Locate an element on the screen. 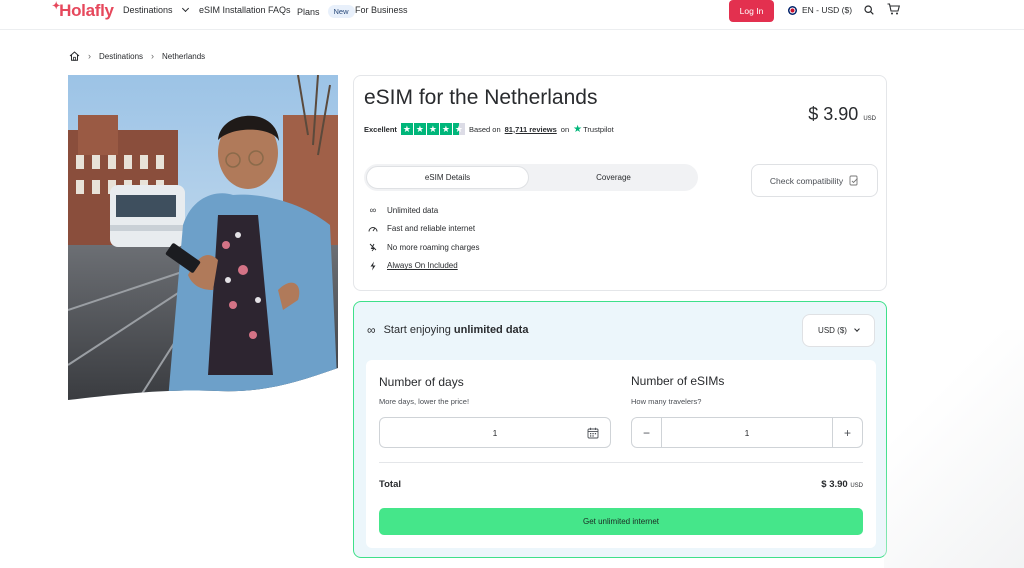 This screenshot has height=568, width=1024. plan-heading: ∞ Start enjoying unlimited data is located at coordinates (448, 330).